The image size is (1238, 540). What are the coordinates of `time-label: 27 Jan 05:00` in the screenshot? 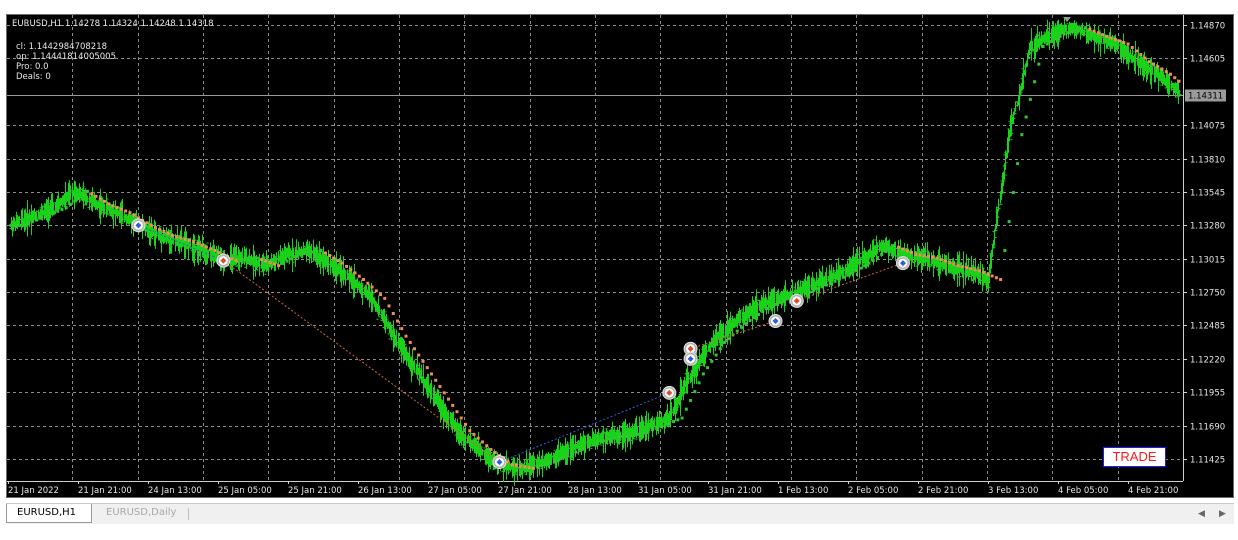 It's located at (455, 491).